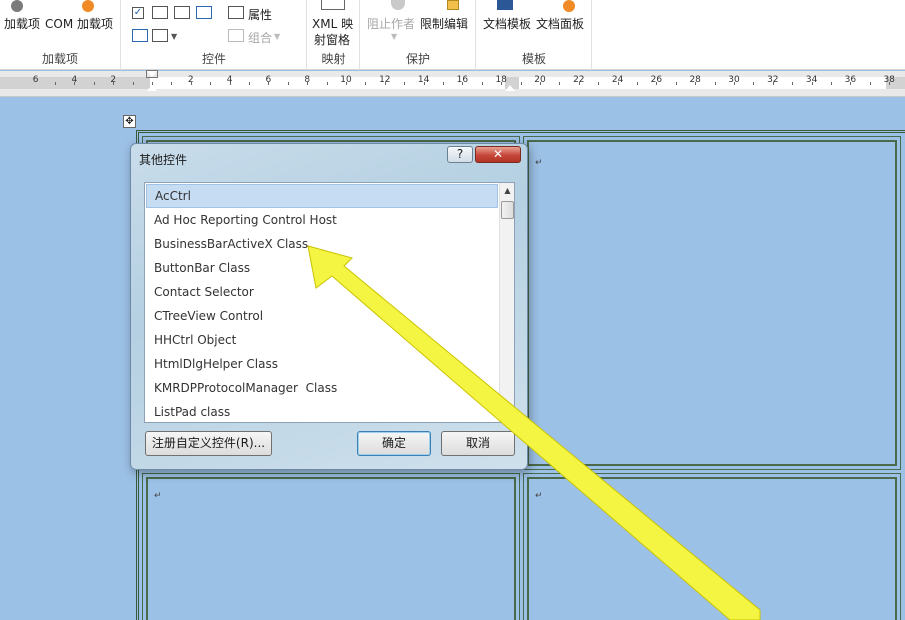 The image size is (905, 620). What do you see at coordinates (507, 191) in the screenshot?
I see `scroll-up-icon: ▲` at bounding box center [507, 191].